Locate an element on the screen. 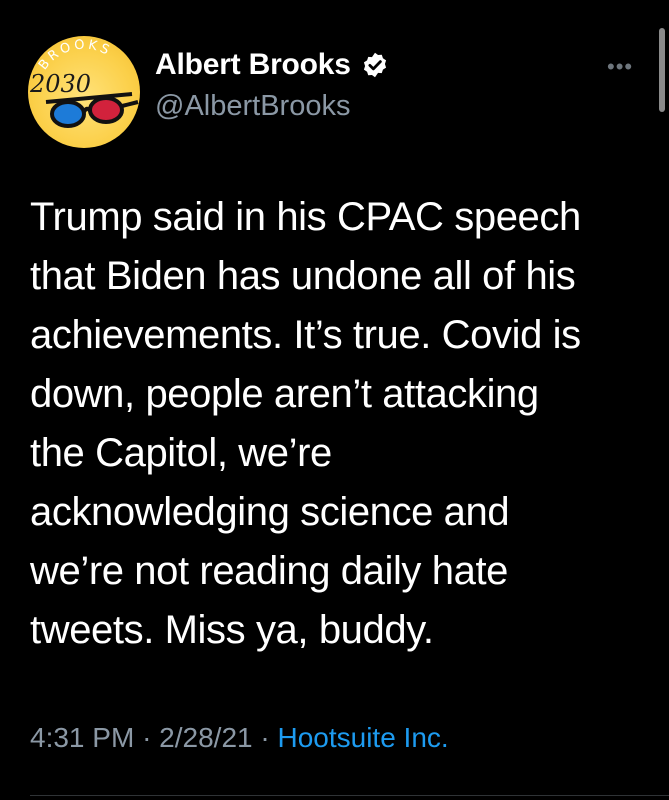 Image resolution: width=669 pixels, height=800 pixels. verified-badge-icon is located at coordinates (375, 65).